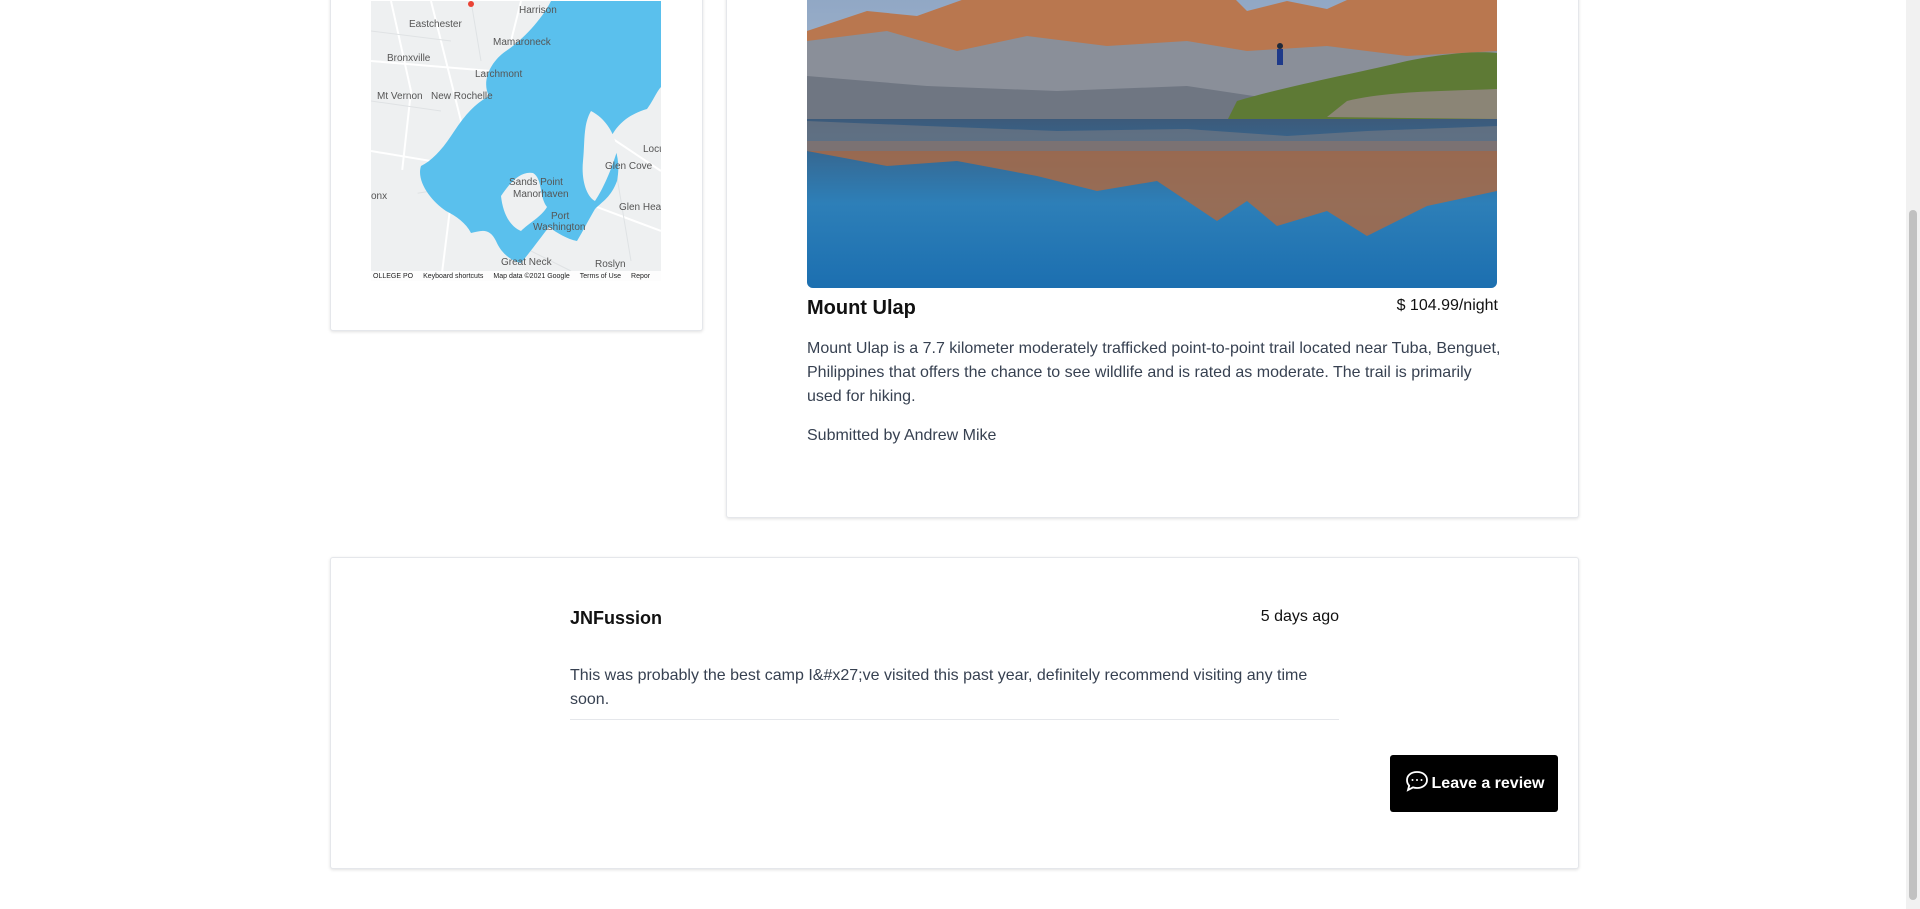  Describe the element at coordinates (1417, 783) in the screenshot. I see `chat-bubble-icon` at that location.